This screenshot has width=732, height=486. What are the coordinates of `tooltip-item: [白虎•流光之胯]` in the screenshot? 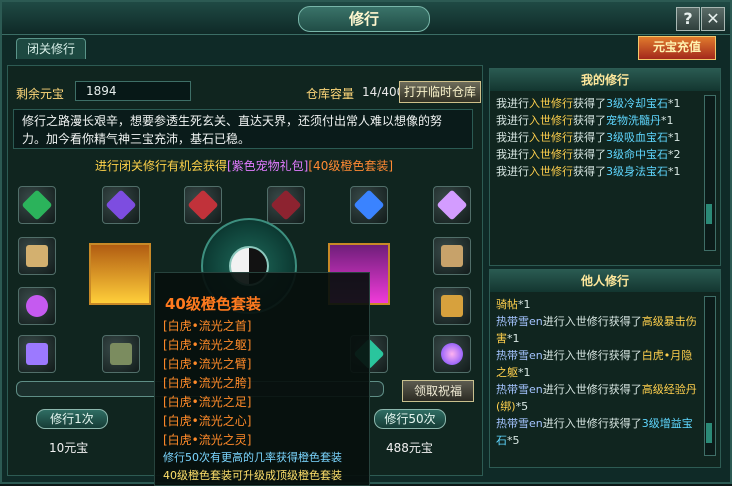 It's located at (207, 383).